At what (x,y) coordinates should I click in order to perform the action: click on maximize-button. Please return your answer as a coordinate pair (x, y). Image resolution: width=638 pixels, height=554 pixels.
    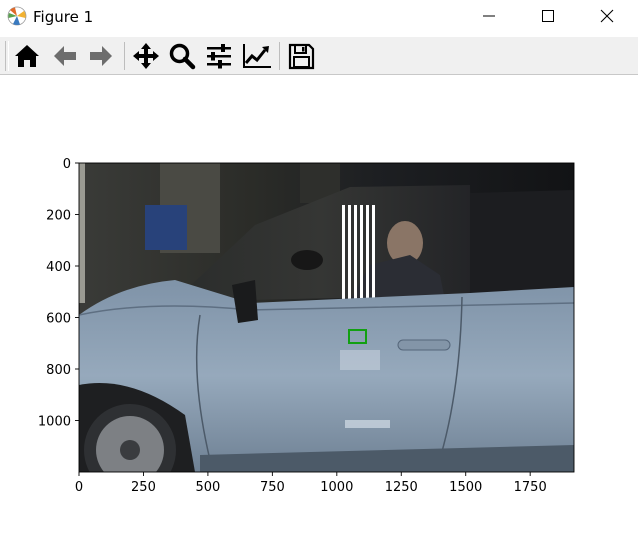
    Looking at the image, I should click on (549, 16).